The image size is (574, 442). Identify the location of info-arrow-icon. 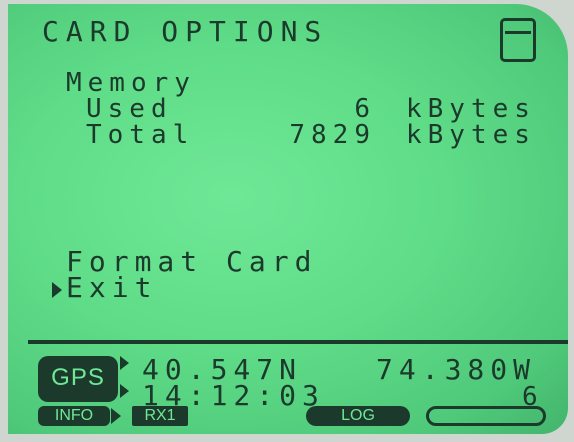
(116, 416).